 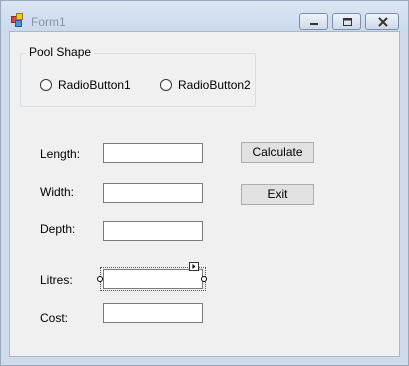 What do you see at coordinates (204, 279) in the screenshot?
I see `resize-handle-right` at bounding box center [204, 279].